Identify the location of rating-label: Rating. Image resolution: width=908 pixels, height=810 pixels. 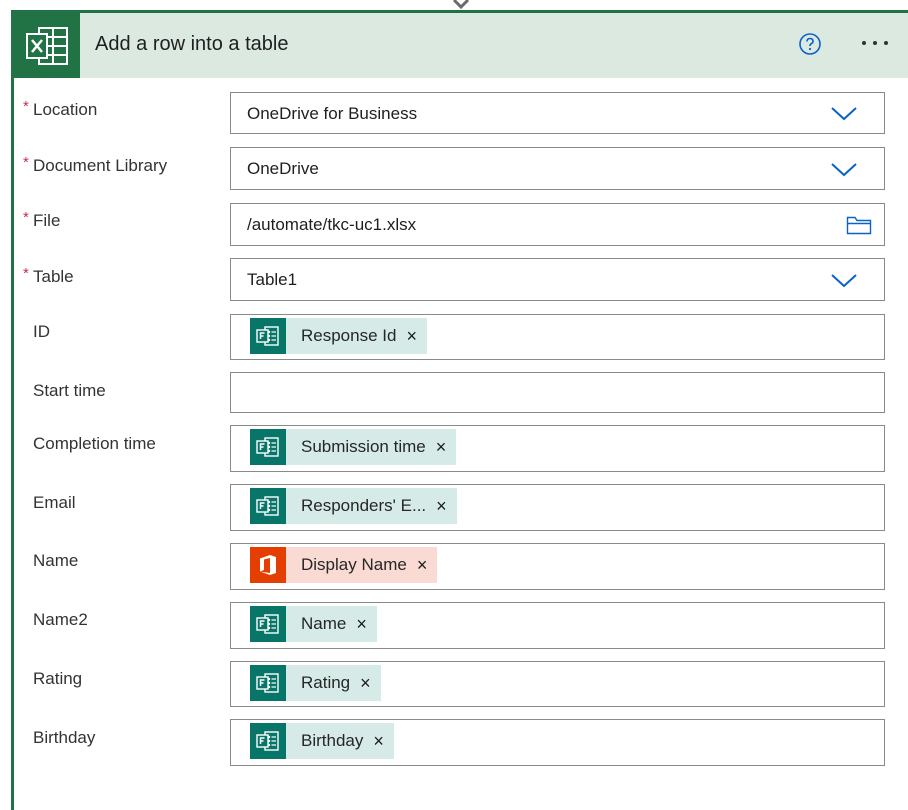
(58, 678).